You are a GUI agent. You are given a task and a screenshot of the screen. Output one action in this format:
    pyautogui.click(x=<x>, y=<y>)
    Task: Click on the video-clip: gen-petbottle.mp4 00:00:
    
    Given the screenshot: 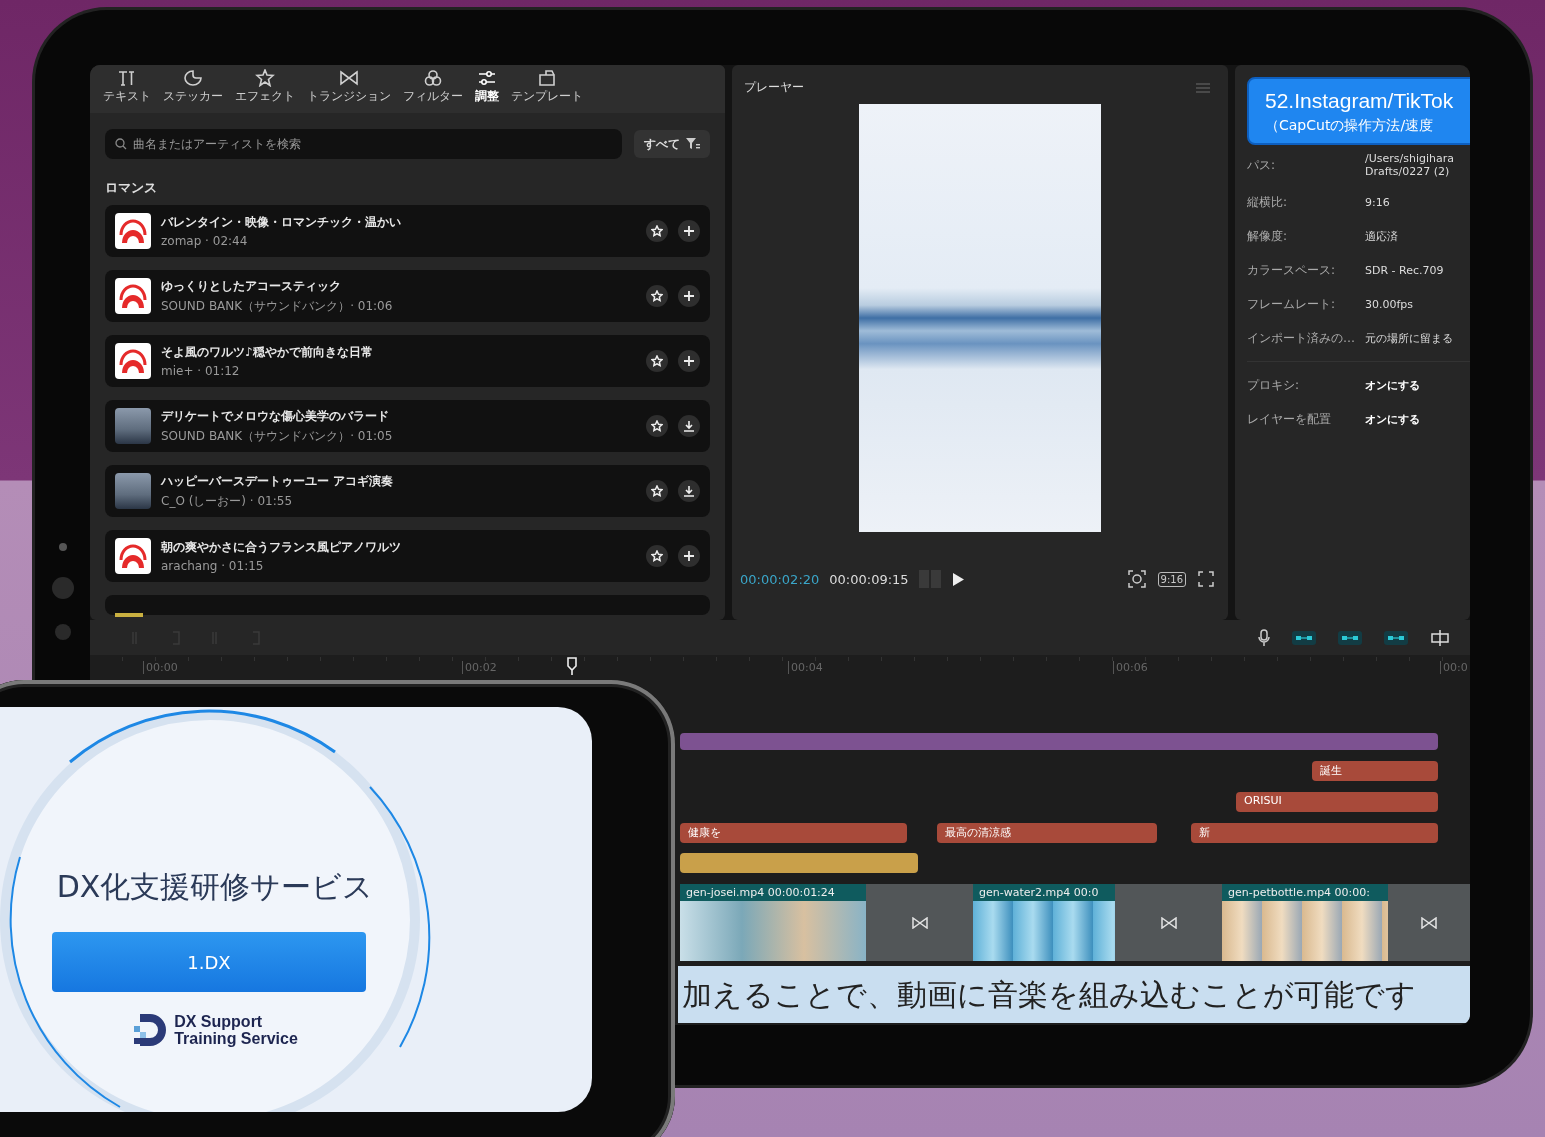 What is the action you would take?
    pyautogui.click(x=1305, y=922)
    